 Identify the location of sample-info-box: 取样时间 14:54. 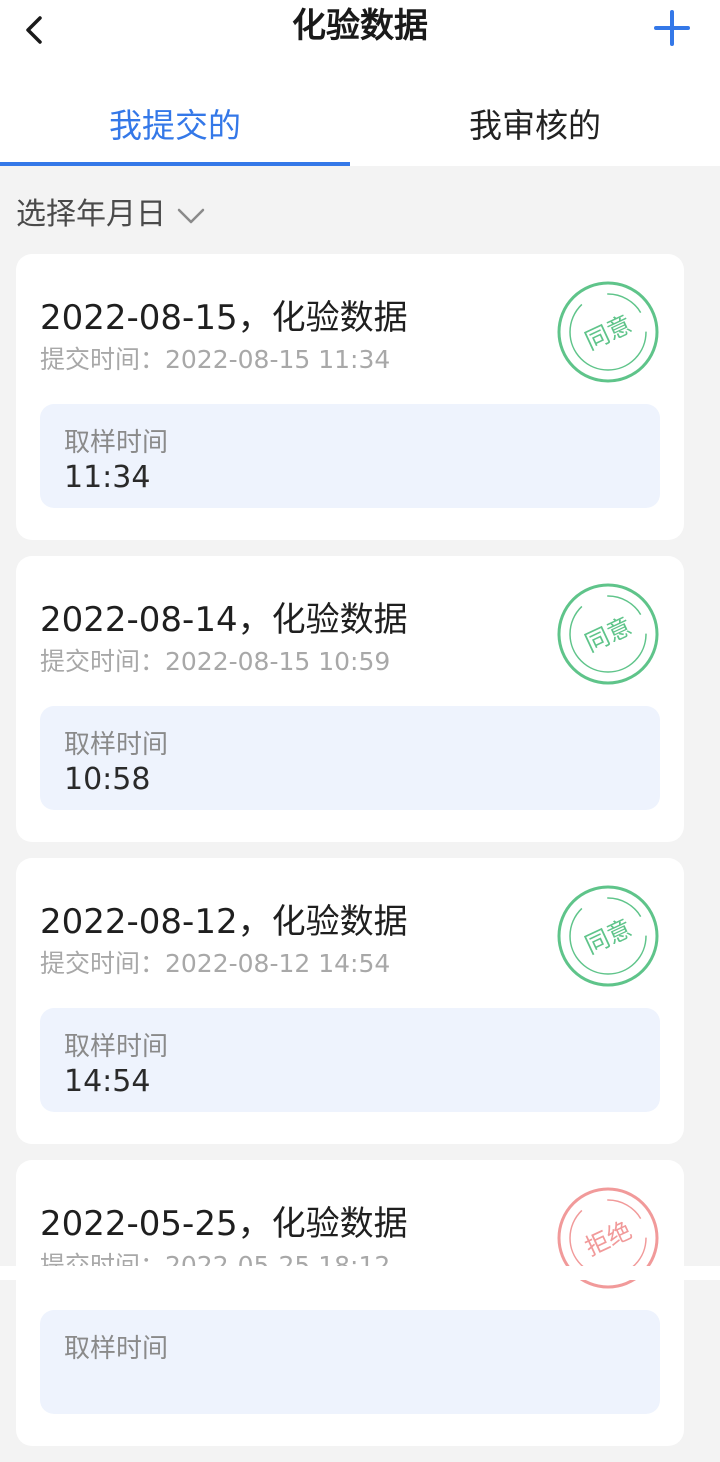
(350, 1060).